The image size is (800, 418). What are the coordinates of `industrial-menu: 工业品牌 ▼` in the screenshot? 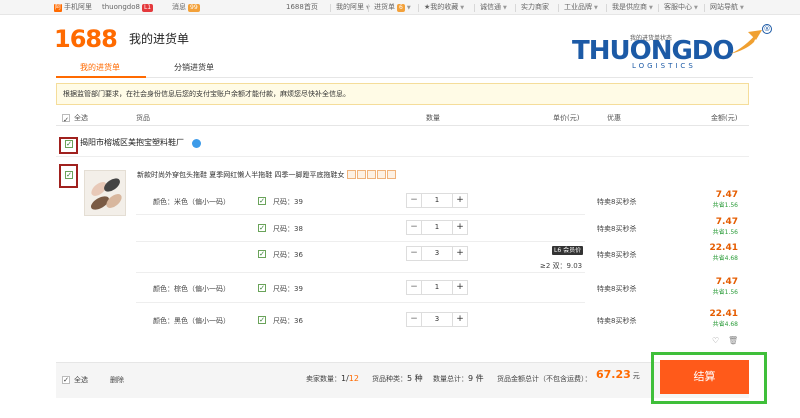 It's located at (581, 8).